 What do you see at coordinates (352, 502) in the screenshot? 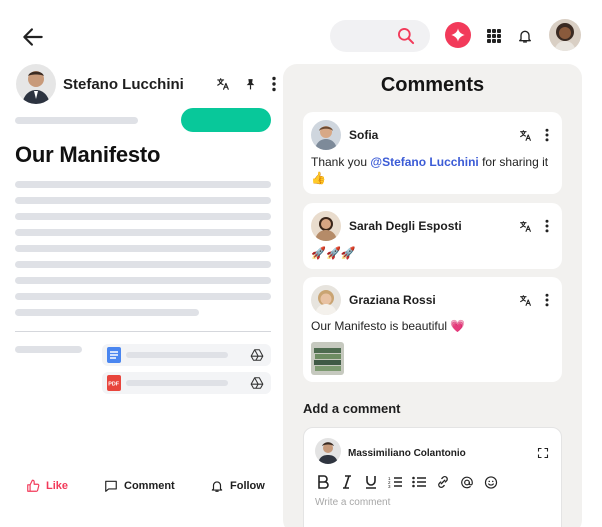
I see `comment-input: Write a comment` at bounding box center [352, 502].